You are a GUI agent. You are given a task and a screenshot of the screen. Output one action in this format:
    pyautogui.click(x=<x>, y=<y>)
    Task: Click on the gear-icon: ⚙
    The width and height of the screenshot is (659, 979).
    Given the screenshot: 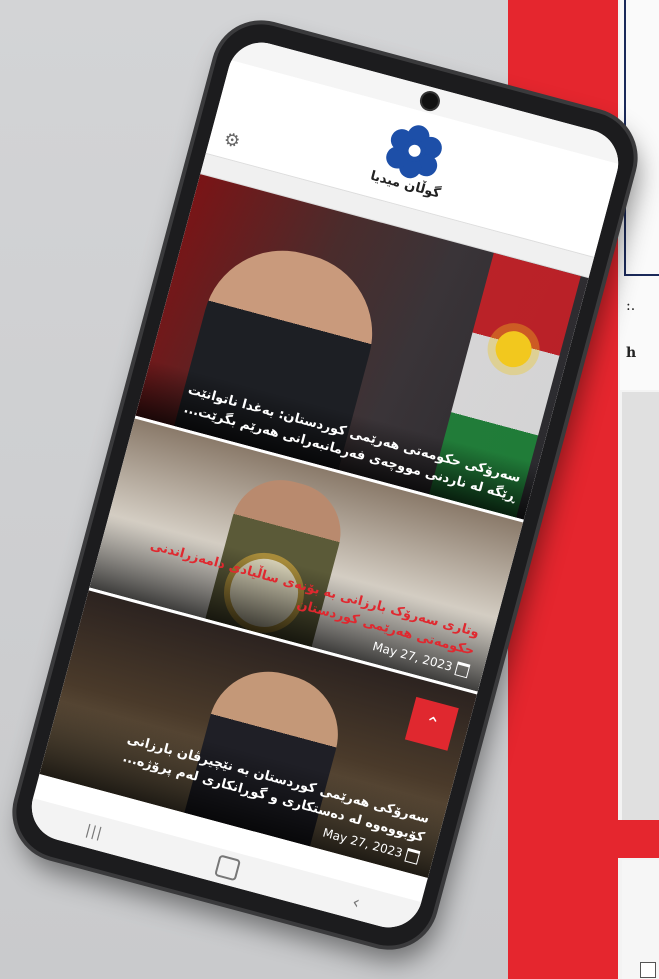 What is the action you would take?
    pyautogui.click(x=231, y=140)
    